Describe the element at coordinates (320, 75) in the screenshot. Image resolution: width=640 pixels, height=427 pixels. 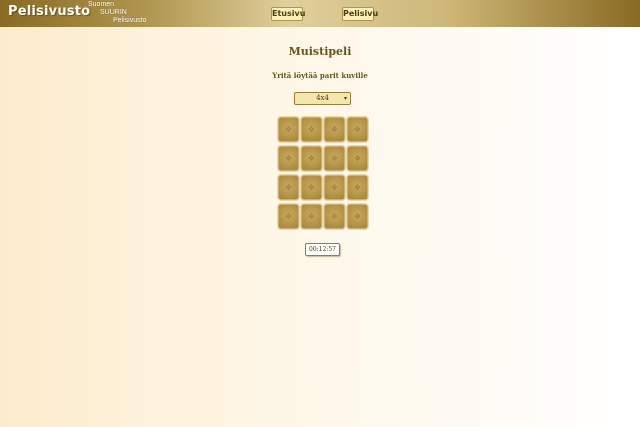
I see `game-subtitle: Yritä löytää parit kuville` at that location.